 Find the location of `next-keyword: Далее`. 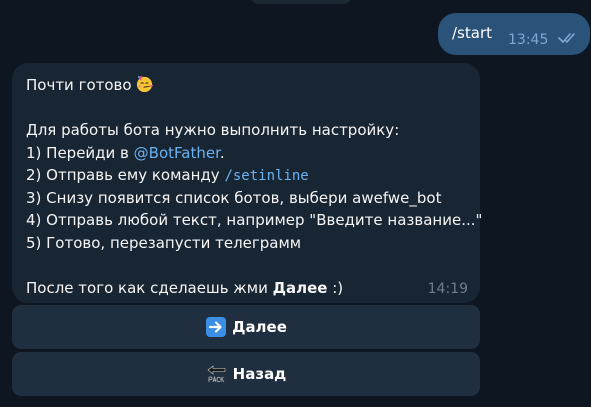

next-keyword: Далее is located at coordinates (300, 287).